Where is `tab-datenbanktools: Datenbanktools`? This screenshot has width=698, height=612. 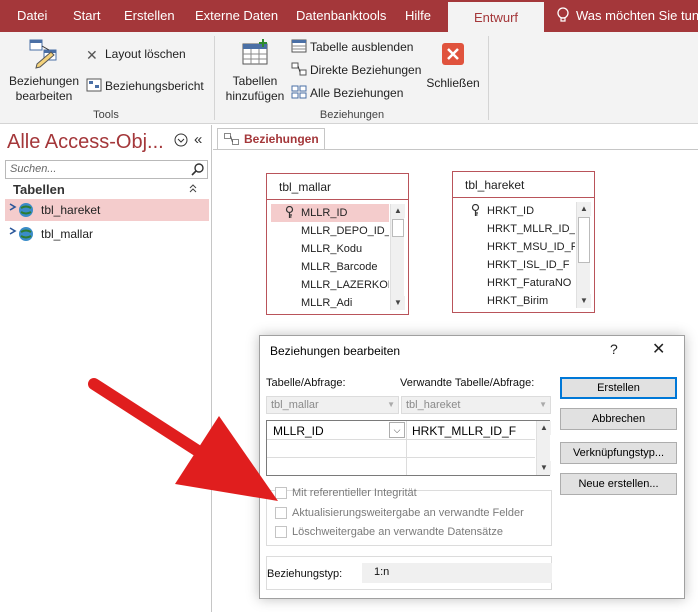
tab-datenbanktools: Datenbanktools is located at coordinates (341, 16).